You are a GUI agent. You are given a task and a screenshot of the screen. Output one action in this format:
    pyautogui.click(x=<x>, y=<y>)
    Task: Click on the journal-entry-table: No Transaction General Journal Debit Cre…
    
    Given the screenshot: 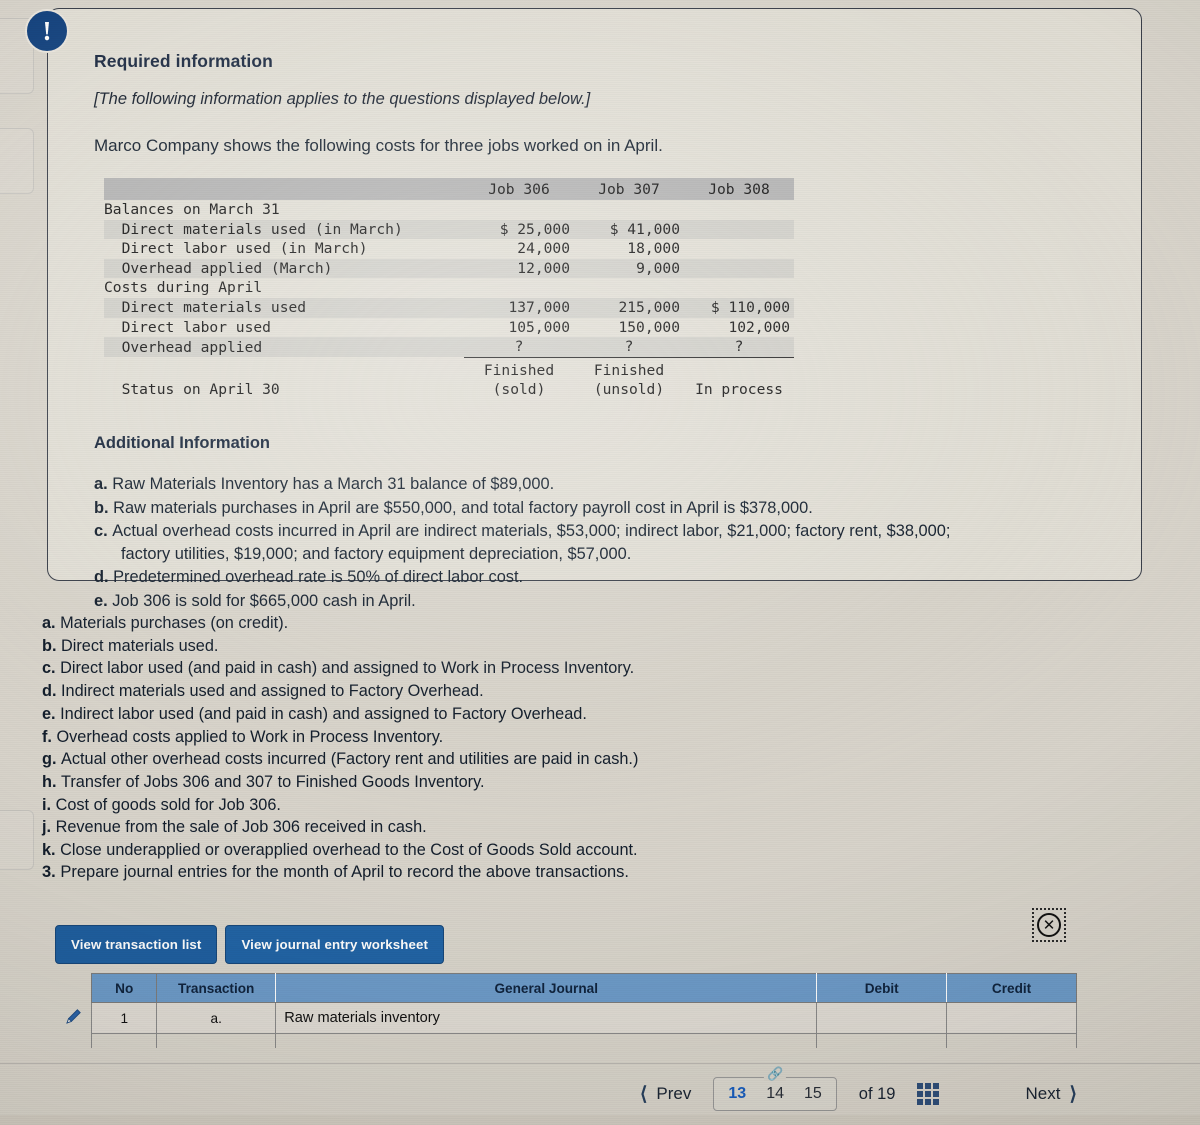 What is the action you would take?
    pyautogui.click(x=566, y=1010)
    